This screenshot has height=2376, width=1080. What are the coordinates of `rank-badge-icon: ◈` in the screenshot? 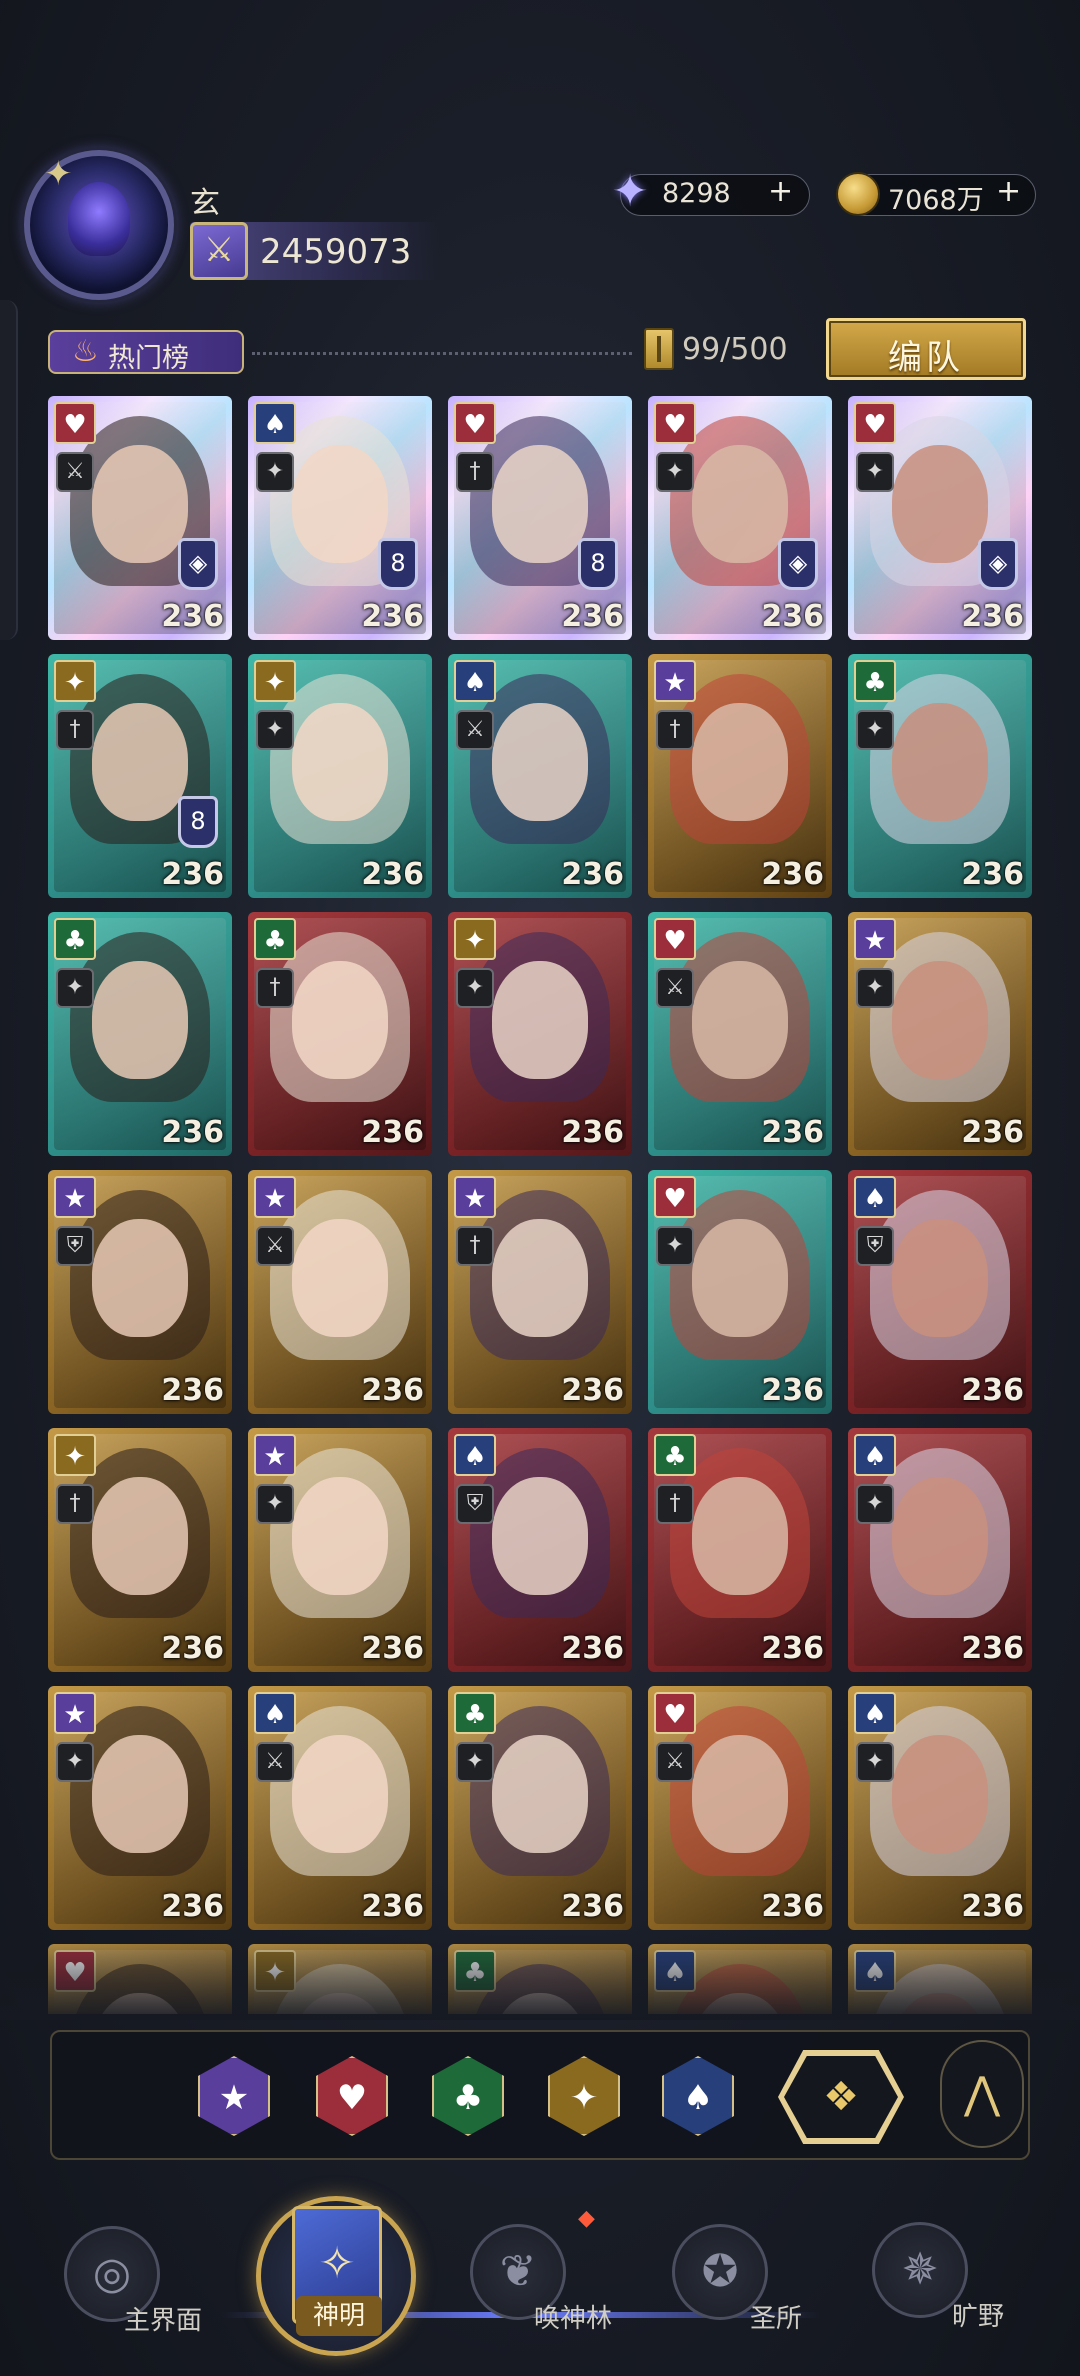 It's located at (198, 564).